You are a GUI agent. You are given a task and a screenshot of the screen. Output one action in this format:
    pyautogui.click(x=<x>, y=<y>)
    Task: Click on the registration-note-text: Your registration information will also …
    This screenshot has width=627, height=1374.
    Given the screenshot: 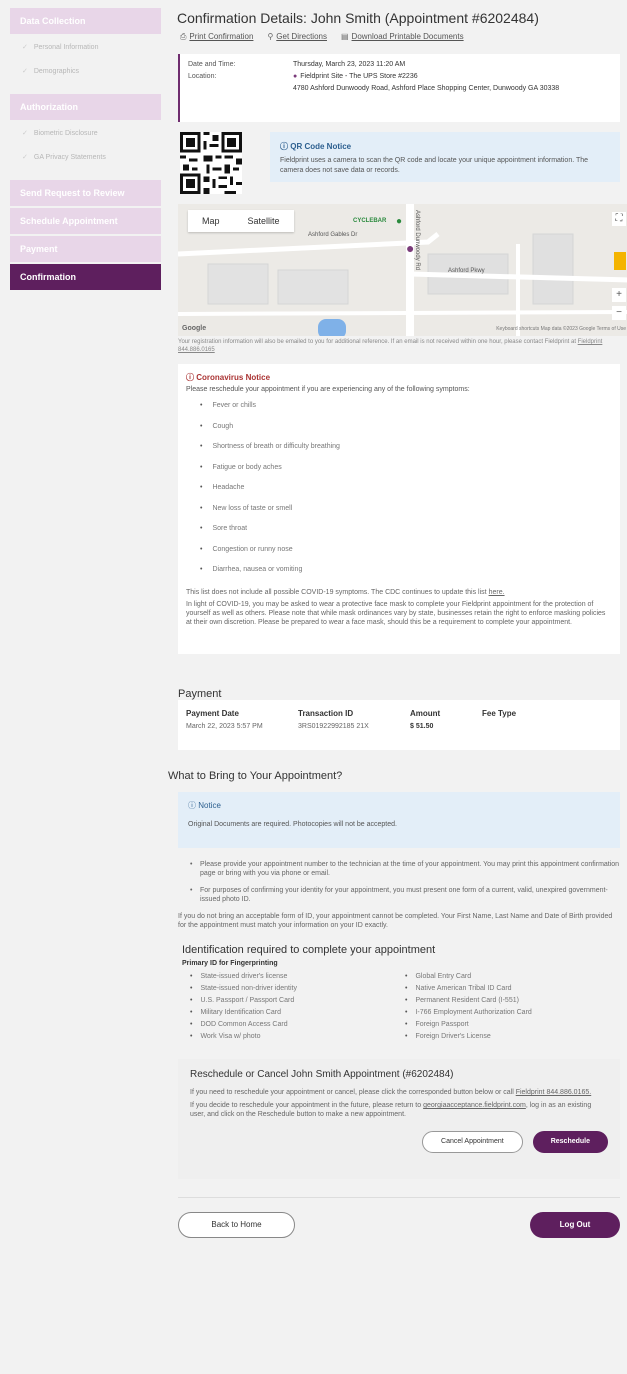 What is the action you would take?
    pyautogui.click(x=377, y=342)
    